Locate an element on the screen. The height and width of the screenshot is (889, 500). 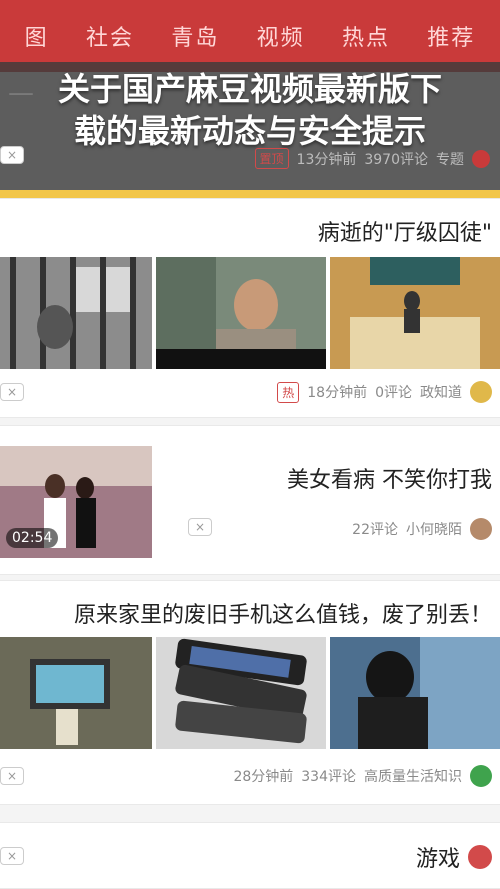
source: 高质量生活知识 is located at coordinates (413, 777).